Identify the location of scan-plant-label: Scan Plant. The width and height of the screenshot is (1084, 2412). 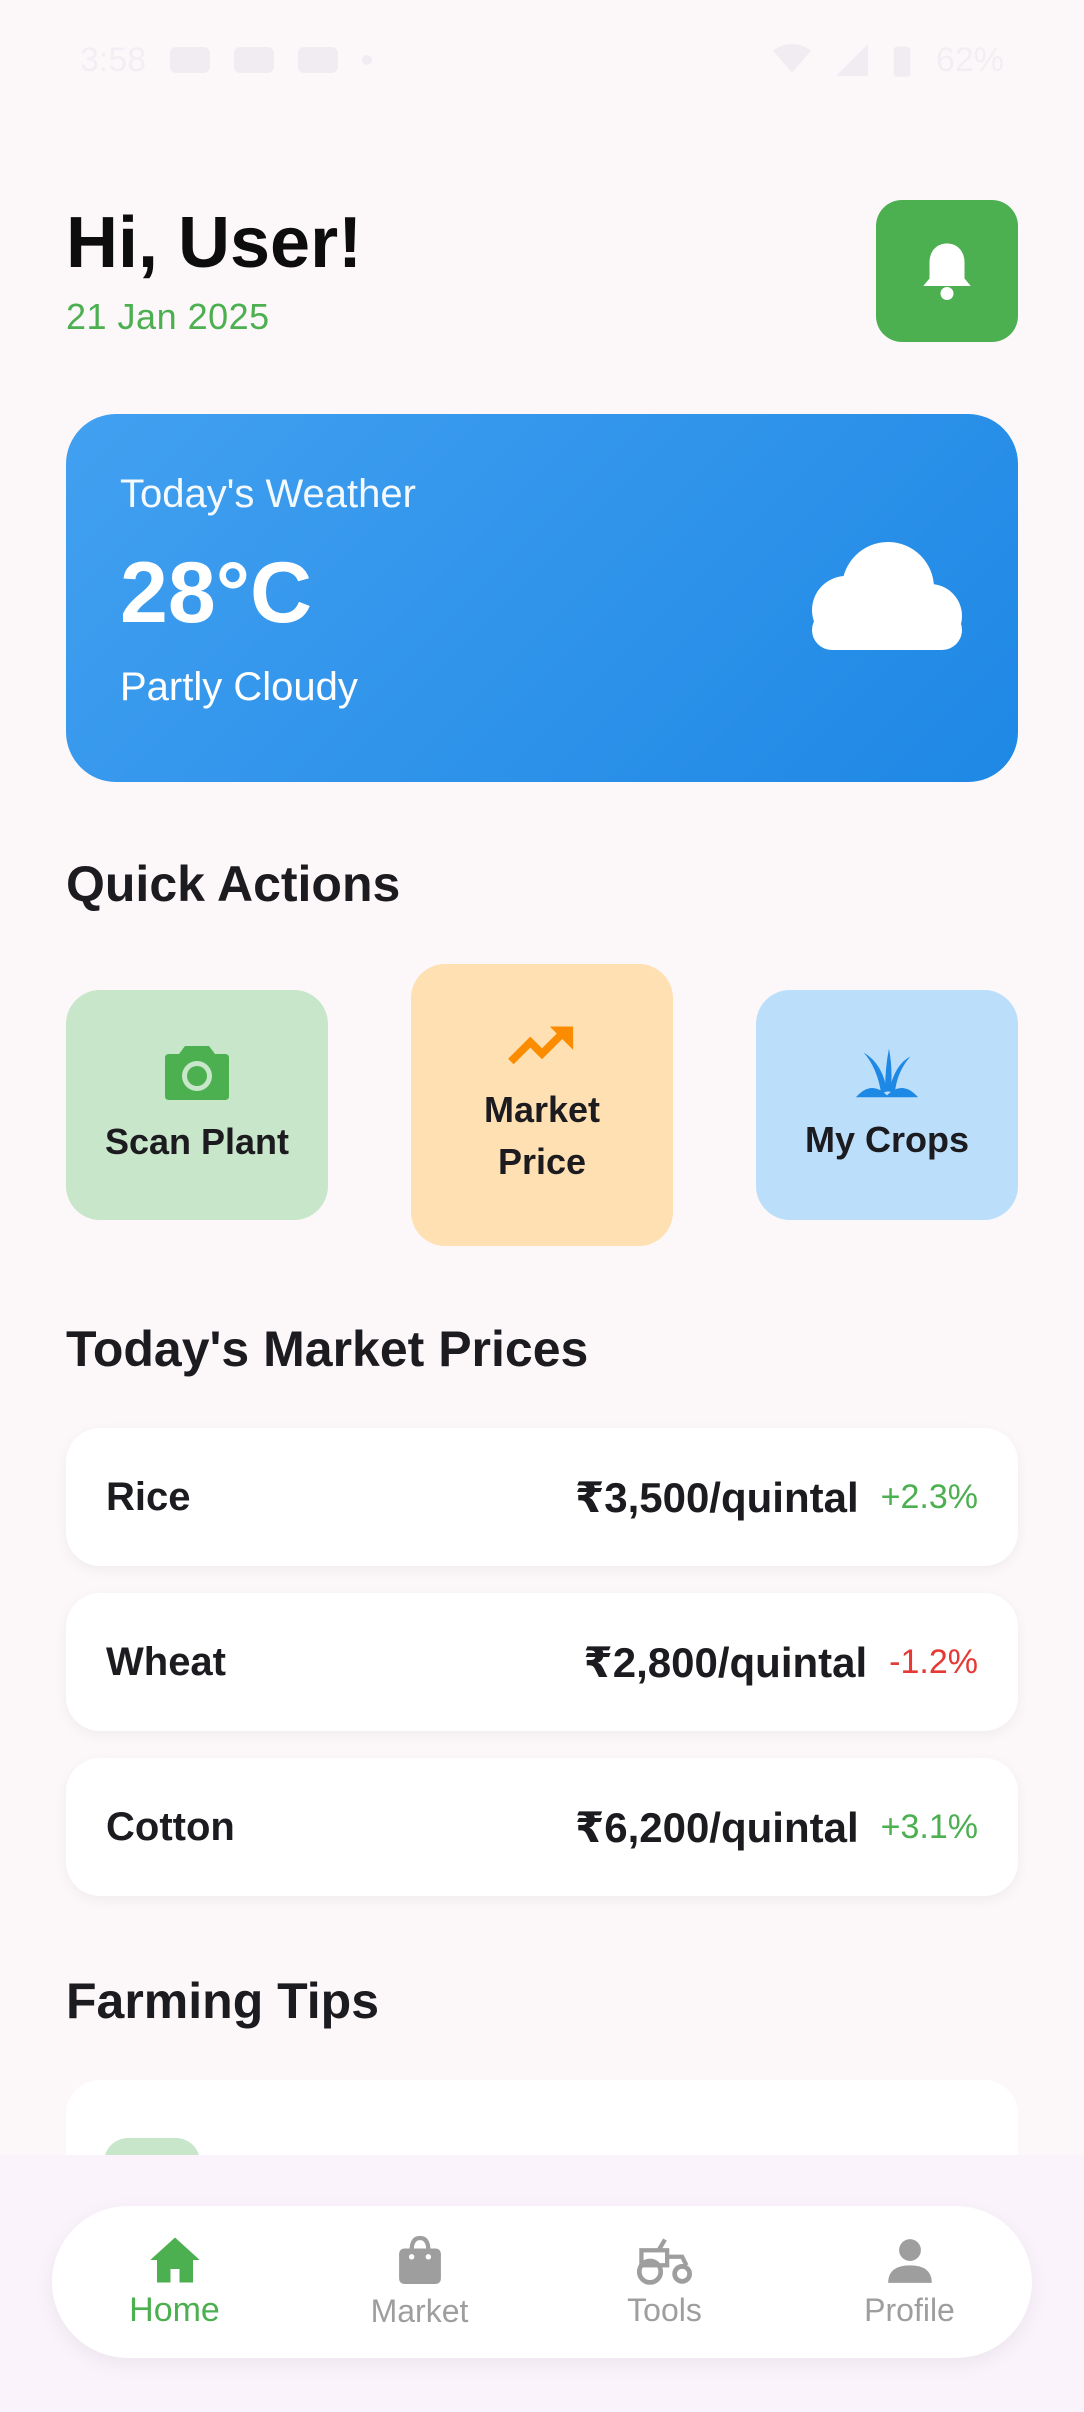
(197, 1141).